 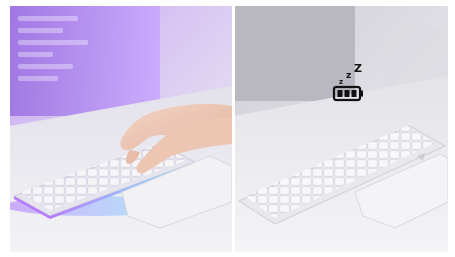 I want to click on monitor-screen, so click(x=85, y=61).